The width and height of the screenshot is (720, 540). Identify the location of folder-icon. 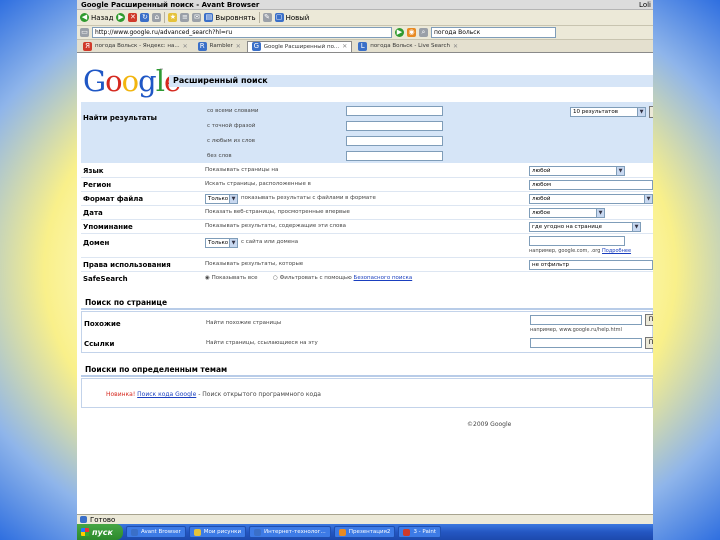
(197, 532).